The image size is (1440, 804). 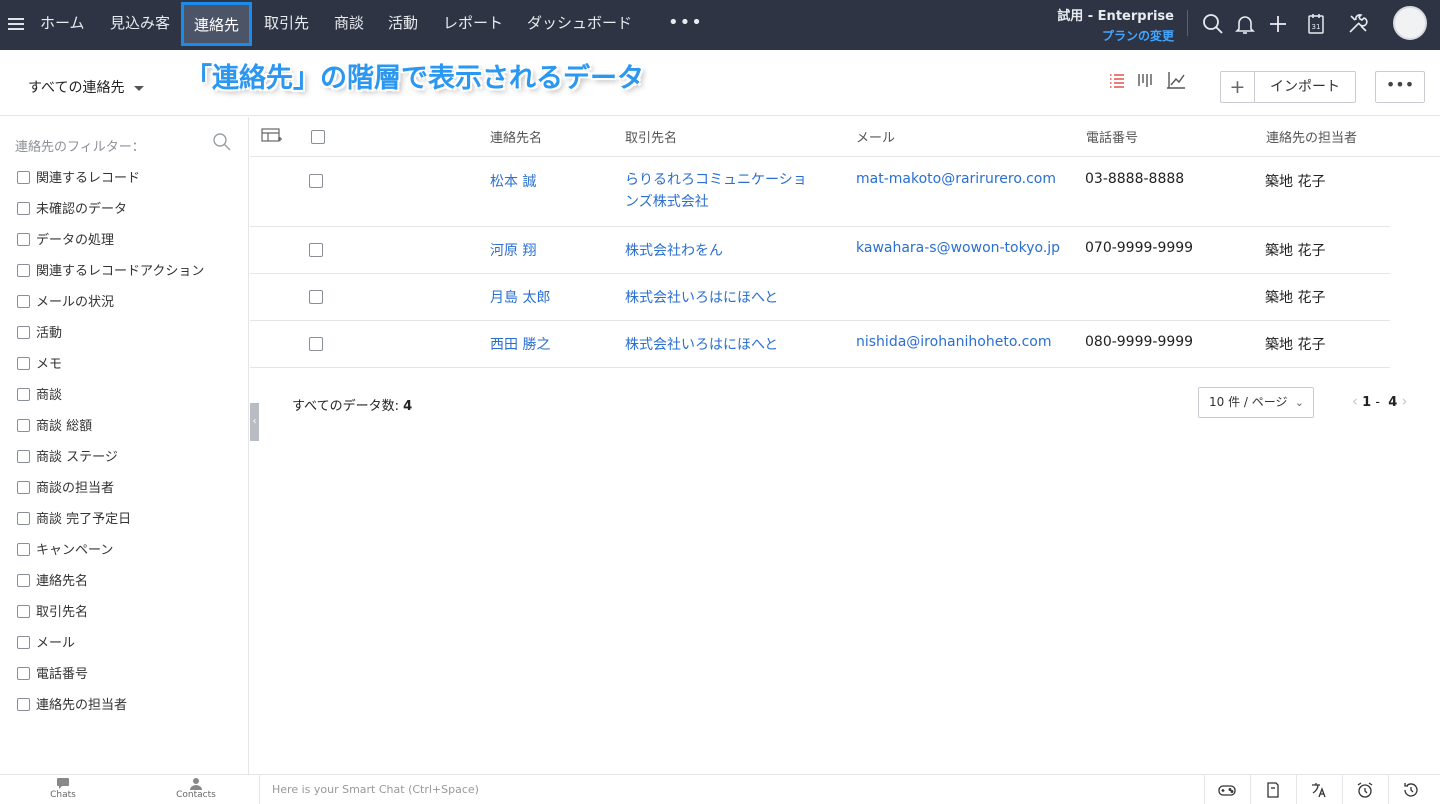 I want to click on select-all-checkbox, so click(x=318, y=137).